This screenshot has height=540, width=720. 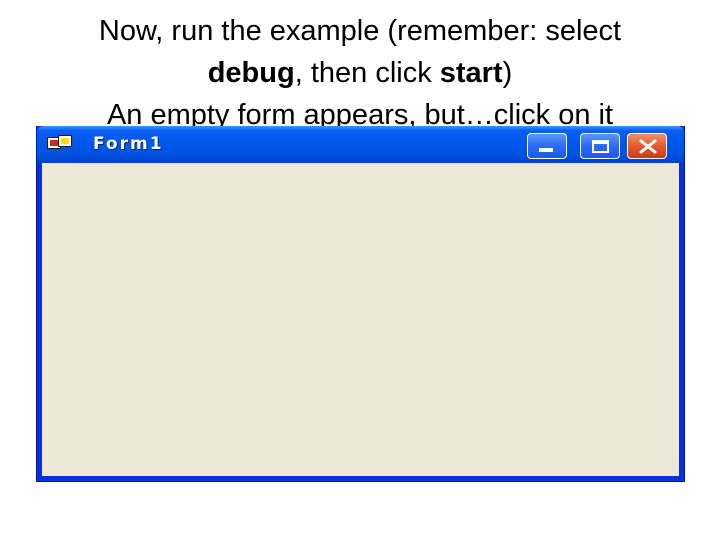 I want to click on window-title: Form1, so click(x=128, y=144).